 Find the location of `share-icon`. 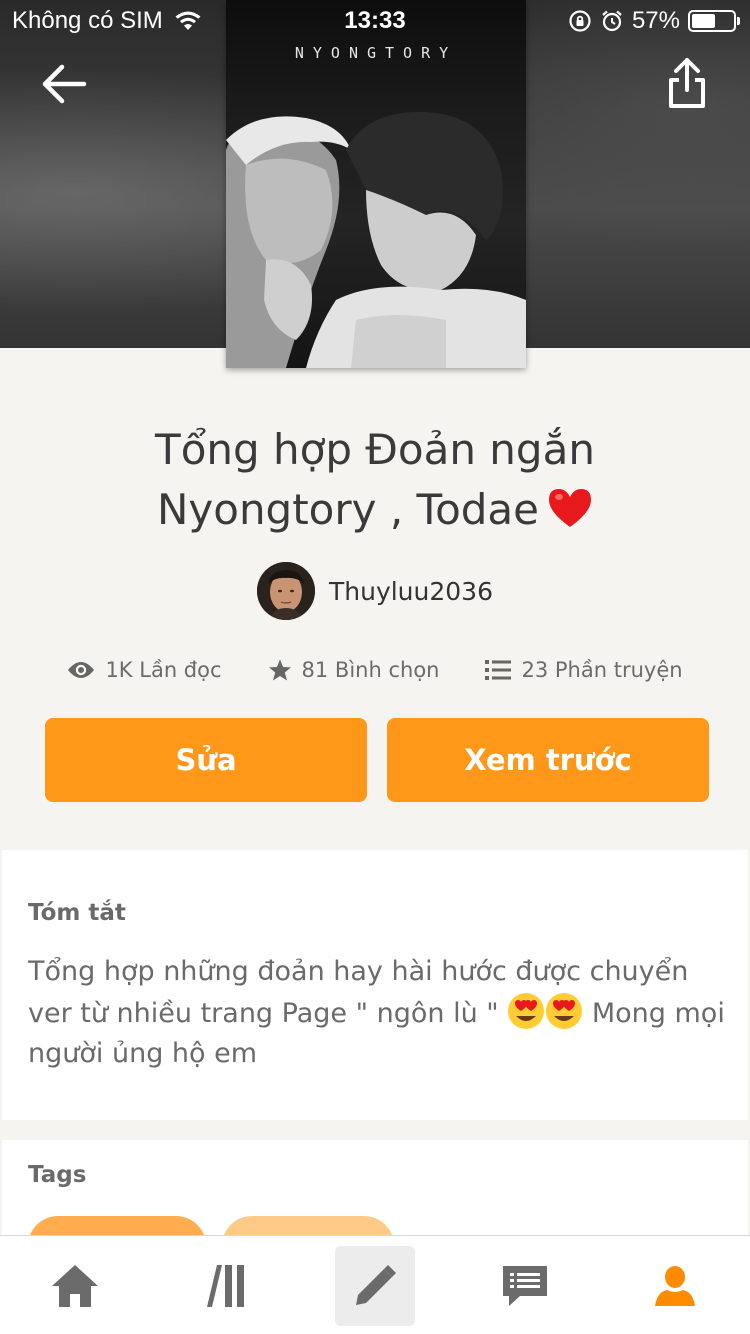

share-icon is located at coordinates (687, 84).